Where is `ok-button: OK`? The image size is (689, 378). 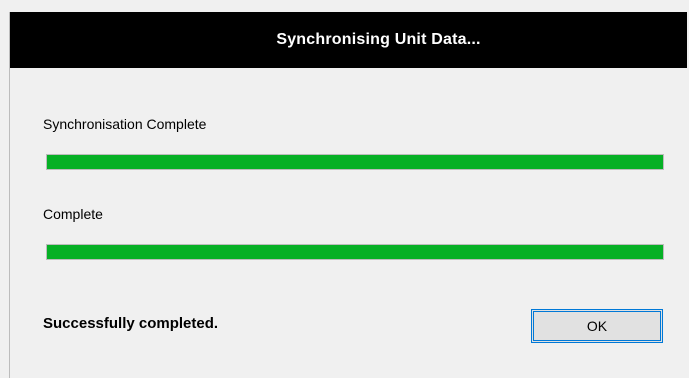 ok-button: OK is located at coordinates (597, 326).